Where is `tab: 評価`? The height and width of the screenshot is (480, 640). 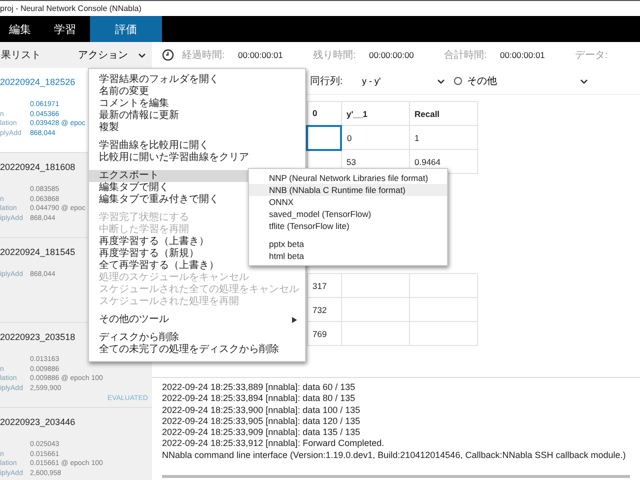
tab: 評価 is located at coordinates (126, 29).